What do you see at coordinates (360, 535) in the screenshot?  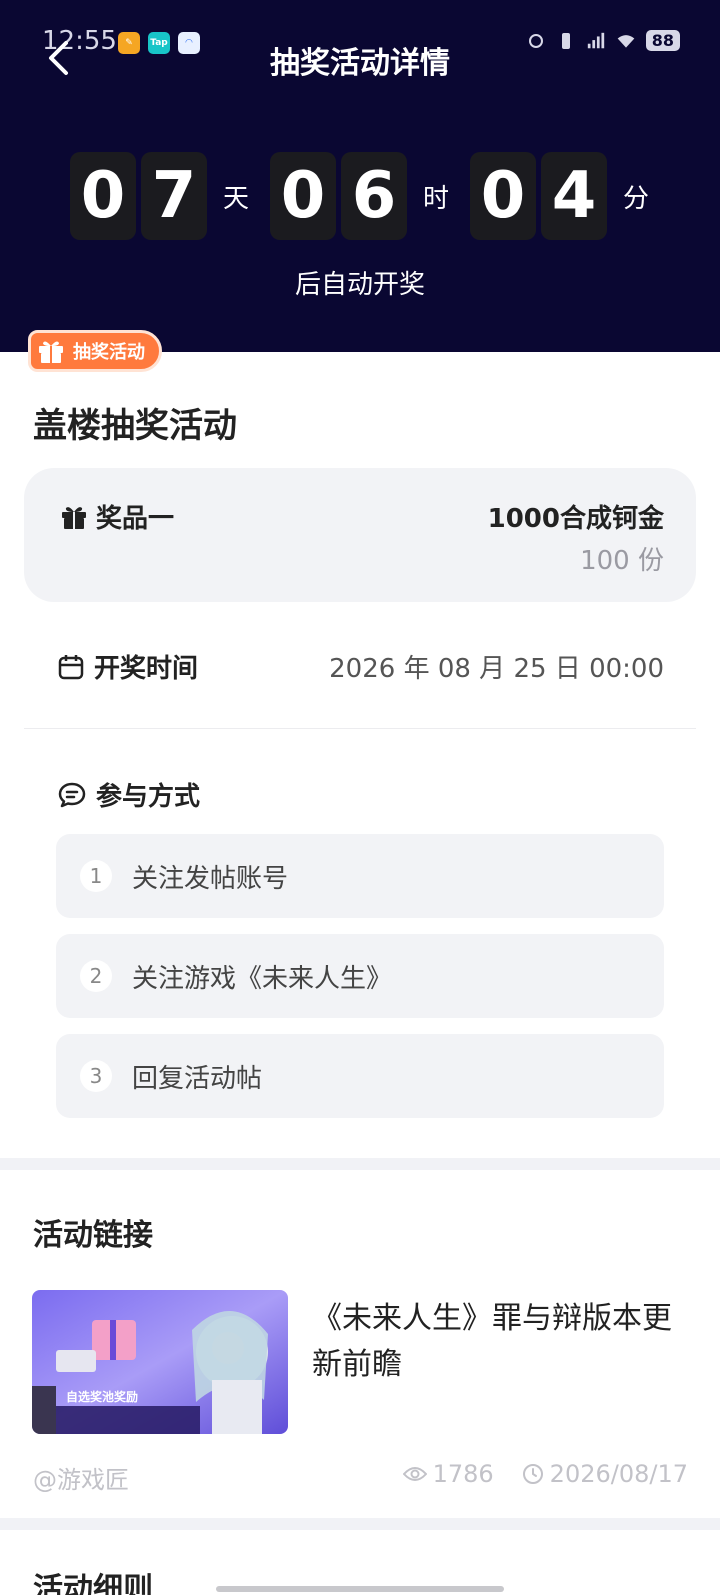 I see `prize-box: 奖品一 1000合成钶金 100 份` at bounding box center [360, 535].